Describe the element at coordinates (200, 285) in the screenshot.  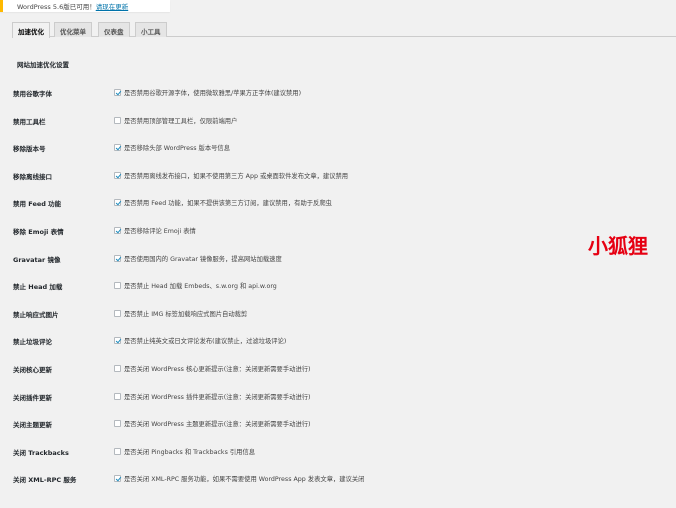
I see `option-description: 是否禁止 Head 加载 Embeds、s.w.org 和 api.w.org` at that location.